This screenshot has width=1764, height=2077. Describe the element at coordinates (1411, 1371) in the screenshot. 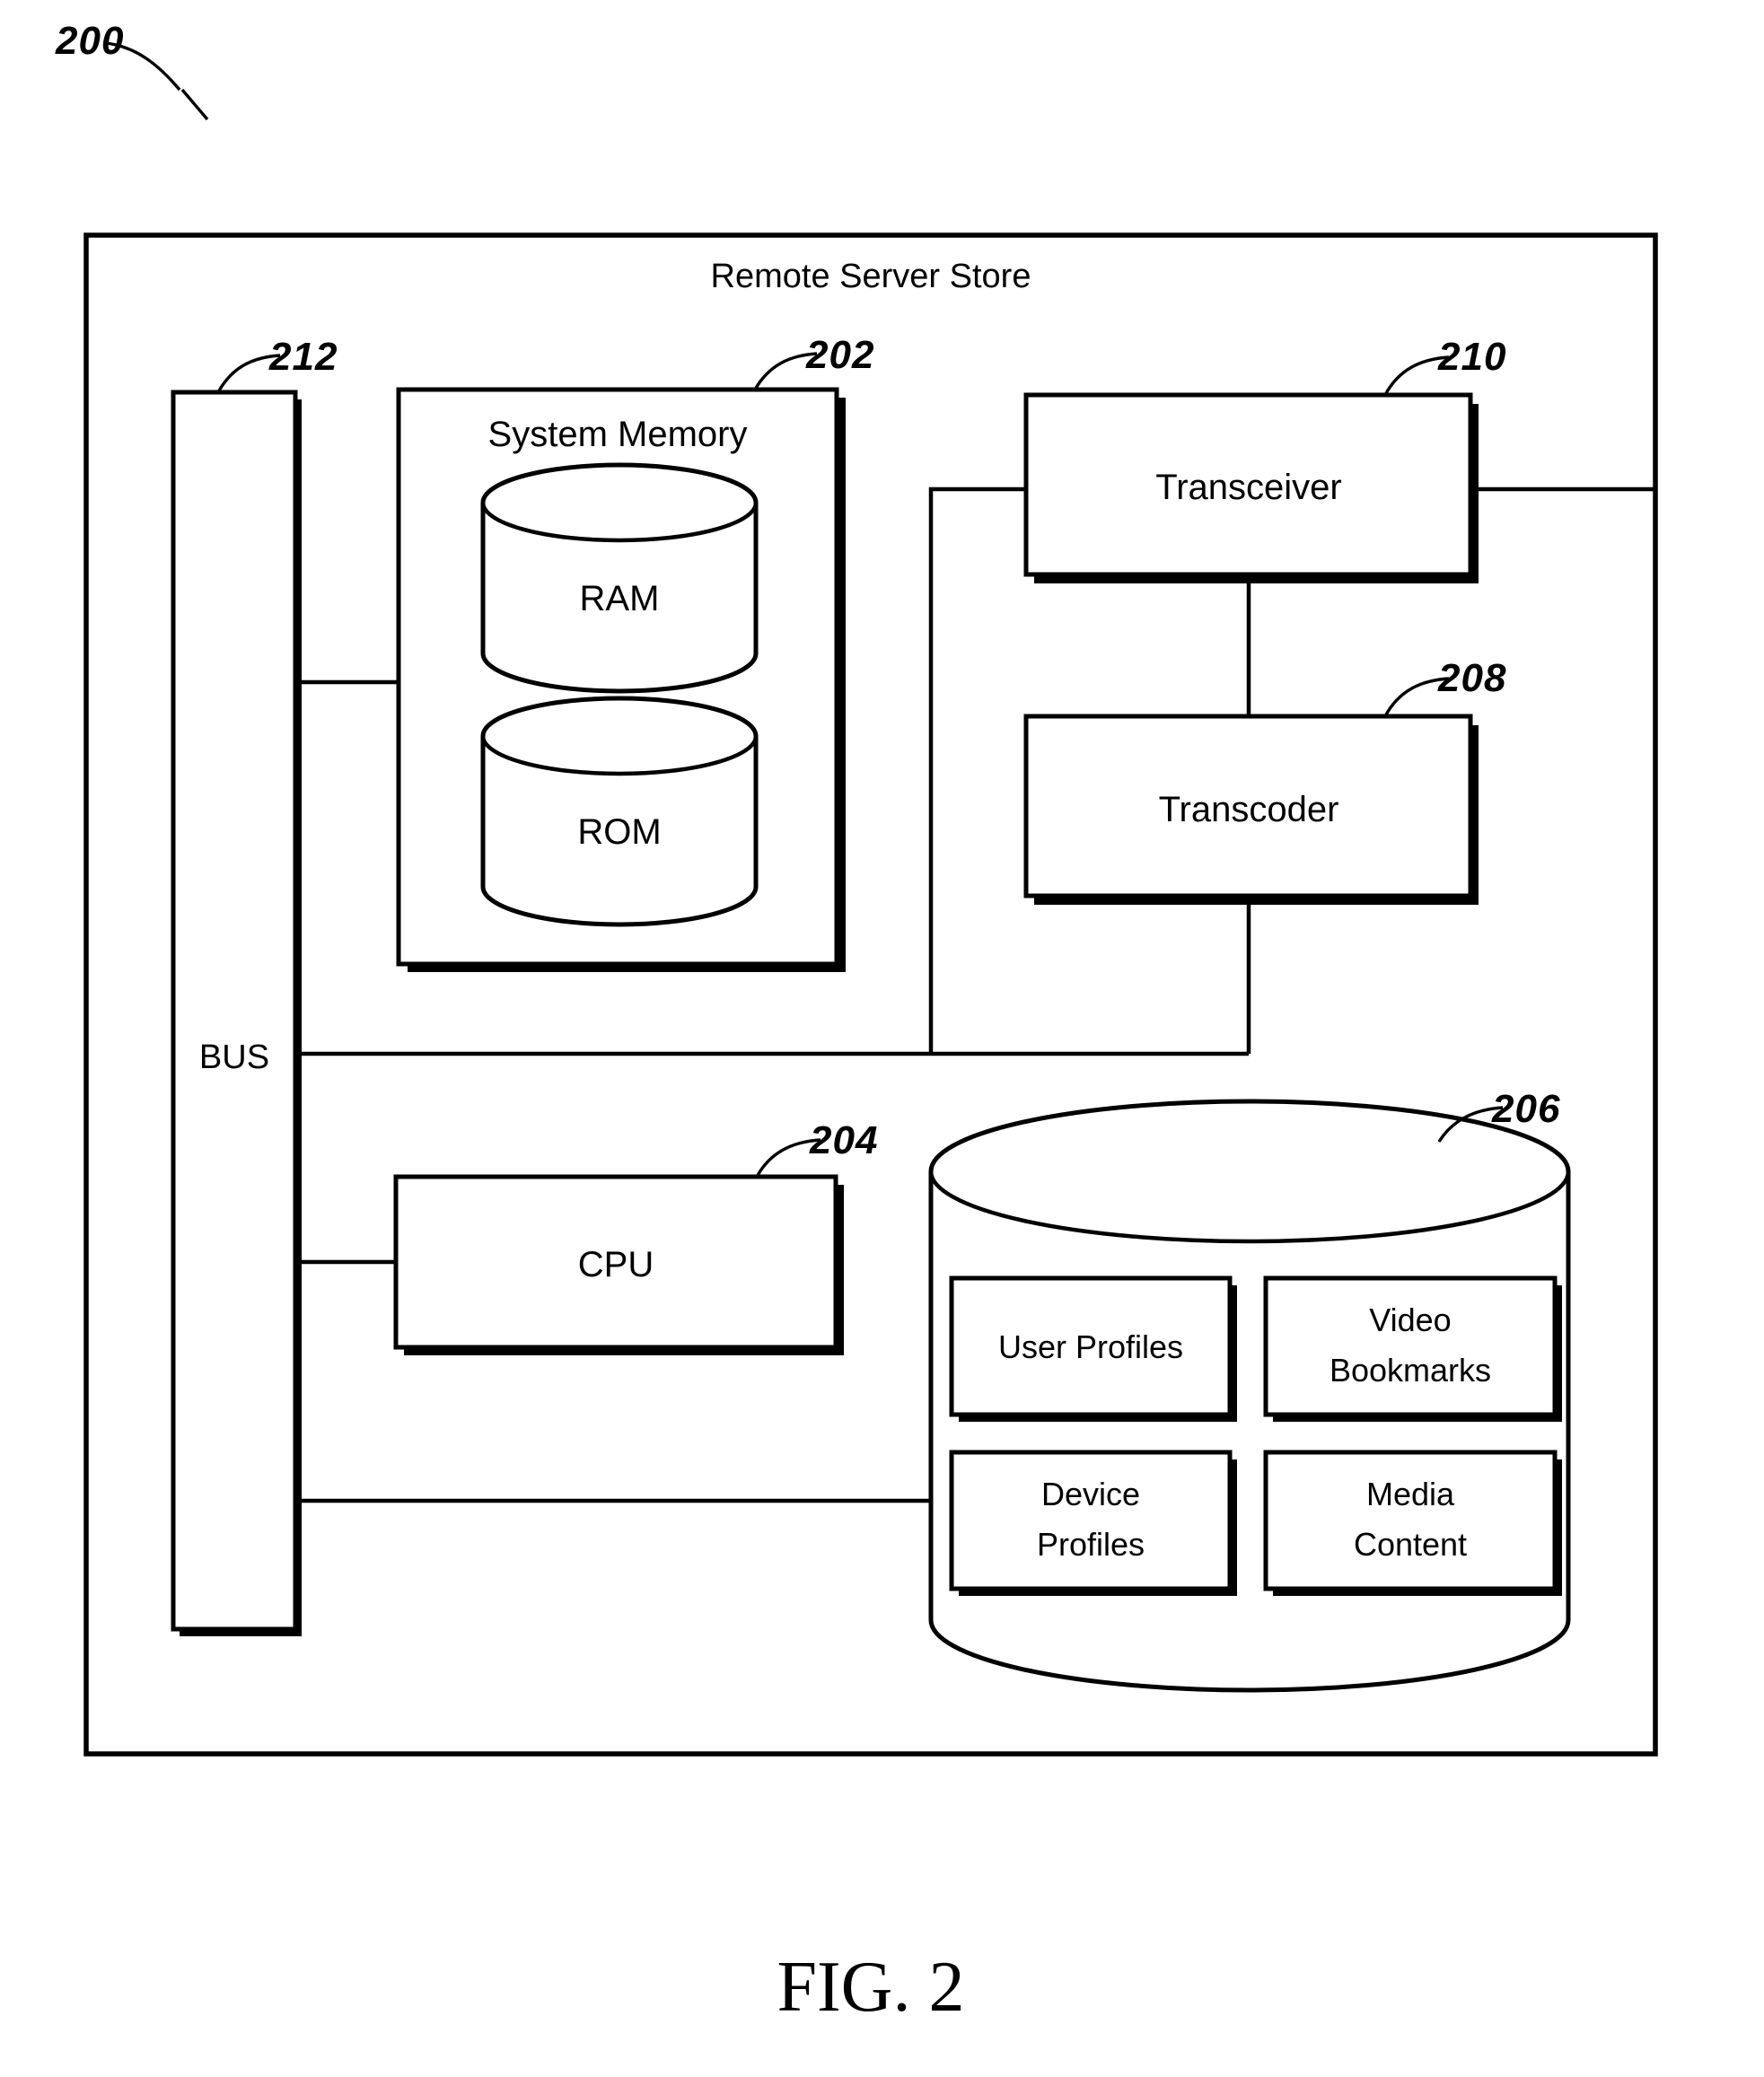

I see `video-bookmarks-label-line2: Bookmarks` at that location.